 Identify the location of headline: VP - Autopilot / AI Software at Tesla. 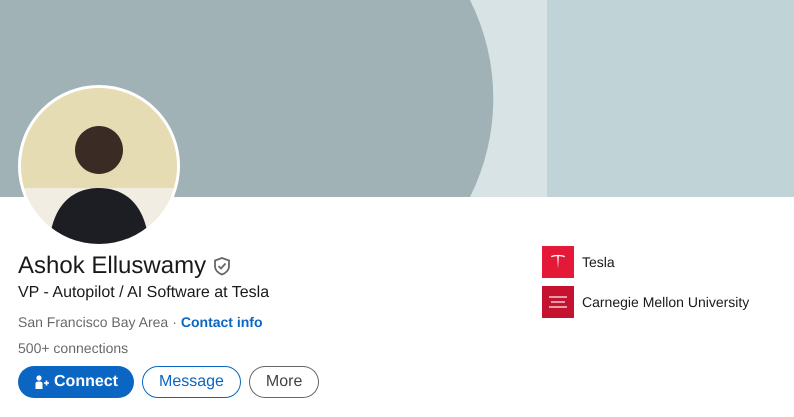
(144, 293).